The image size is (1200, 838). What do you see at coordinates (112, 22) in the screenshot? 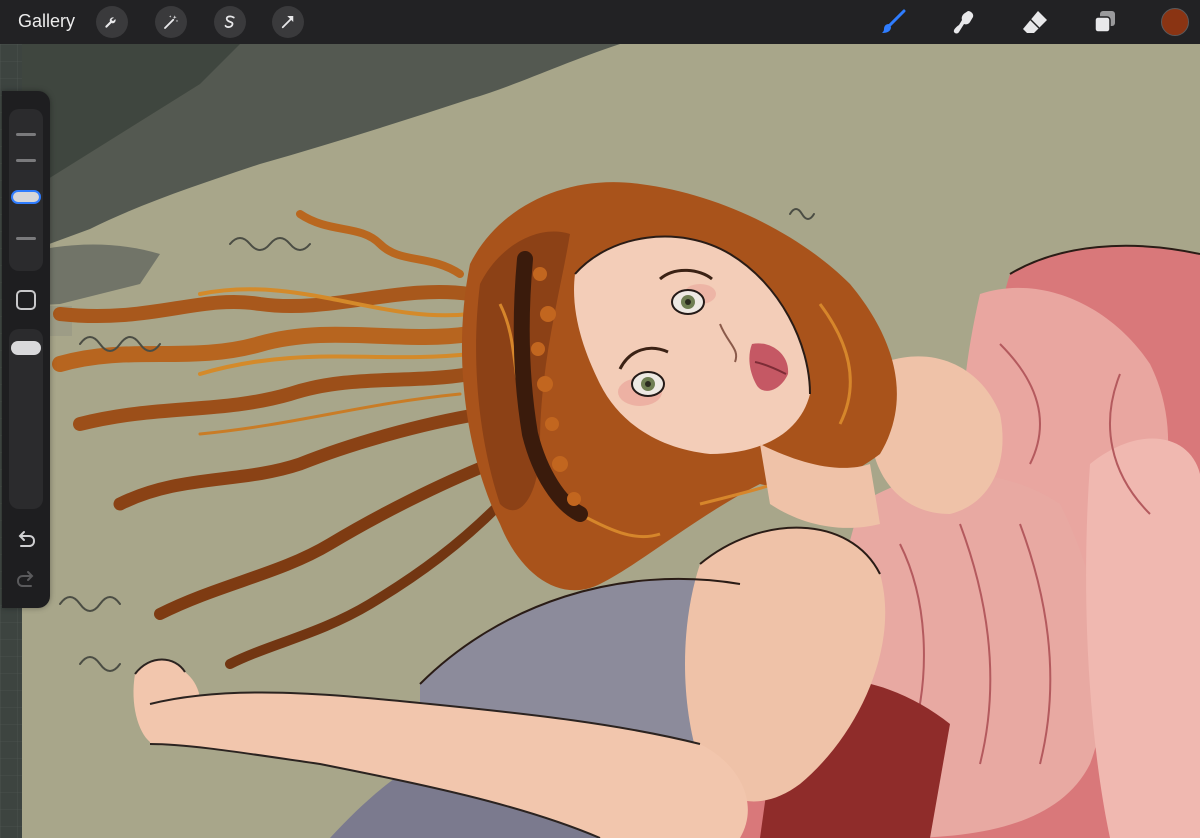
I see `wrench-icon` at bounding box center [112, 22].